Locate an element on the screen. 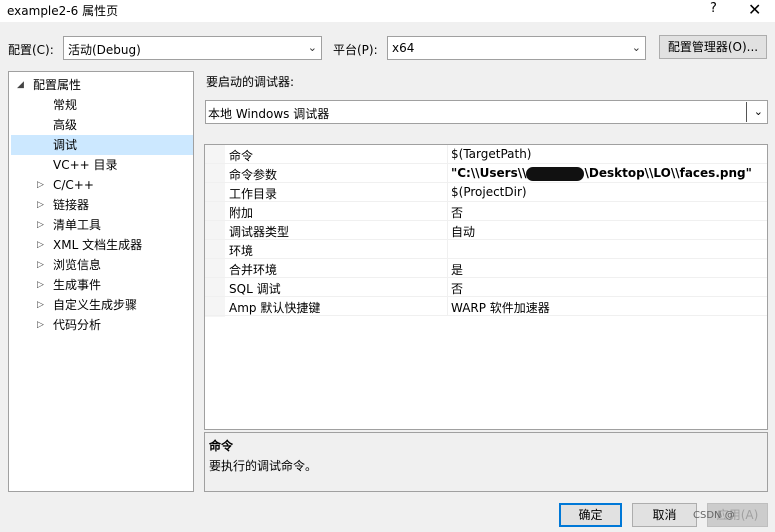  property-name: 合并环境 is located at coordinates (253, 270).